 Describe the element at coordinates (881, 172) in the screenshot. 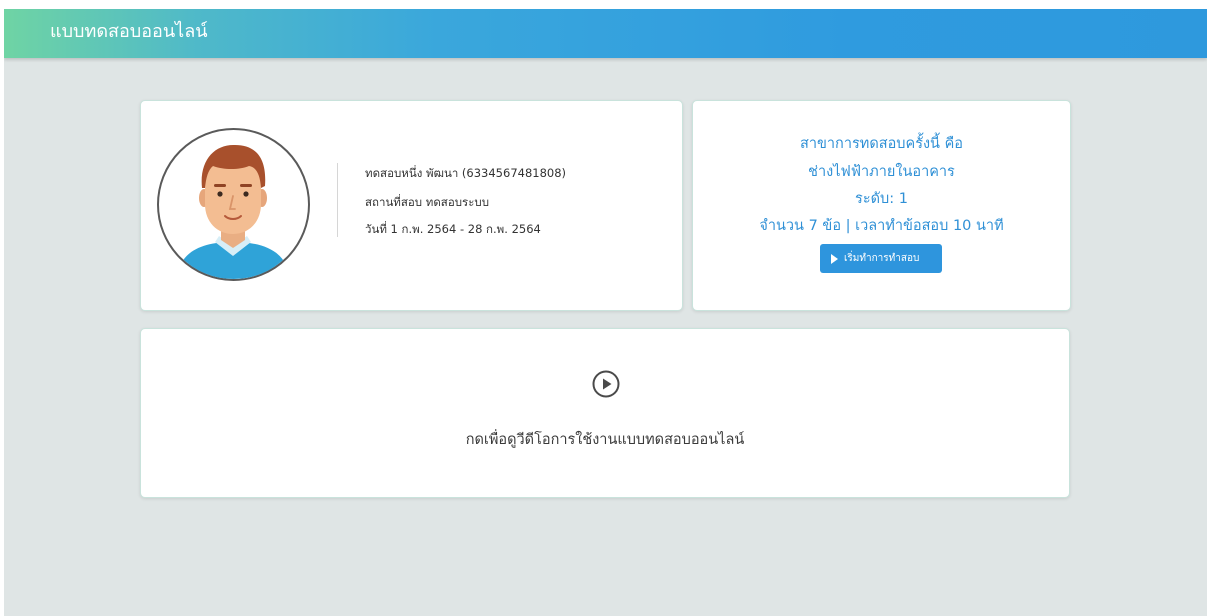

I see `exam-branch-name: ช่างไฟฟ้าภายในอาคาร` at that location.